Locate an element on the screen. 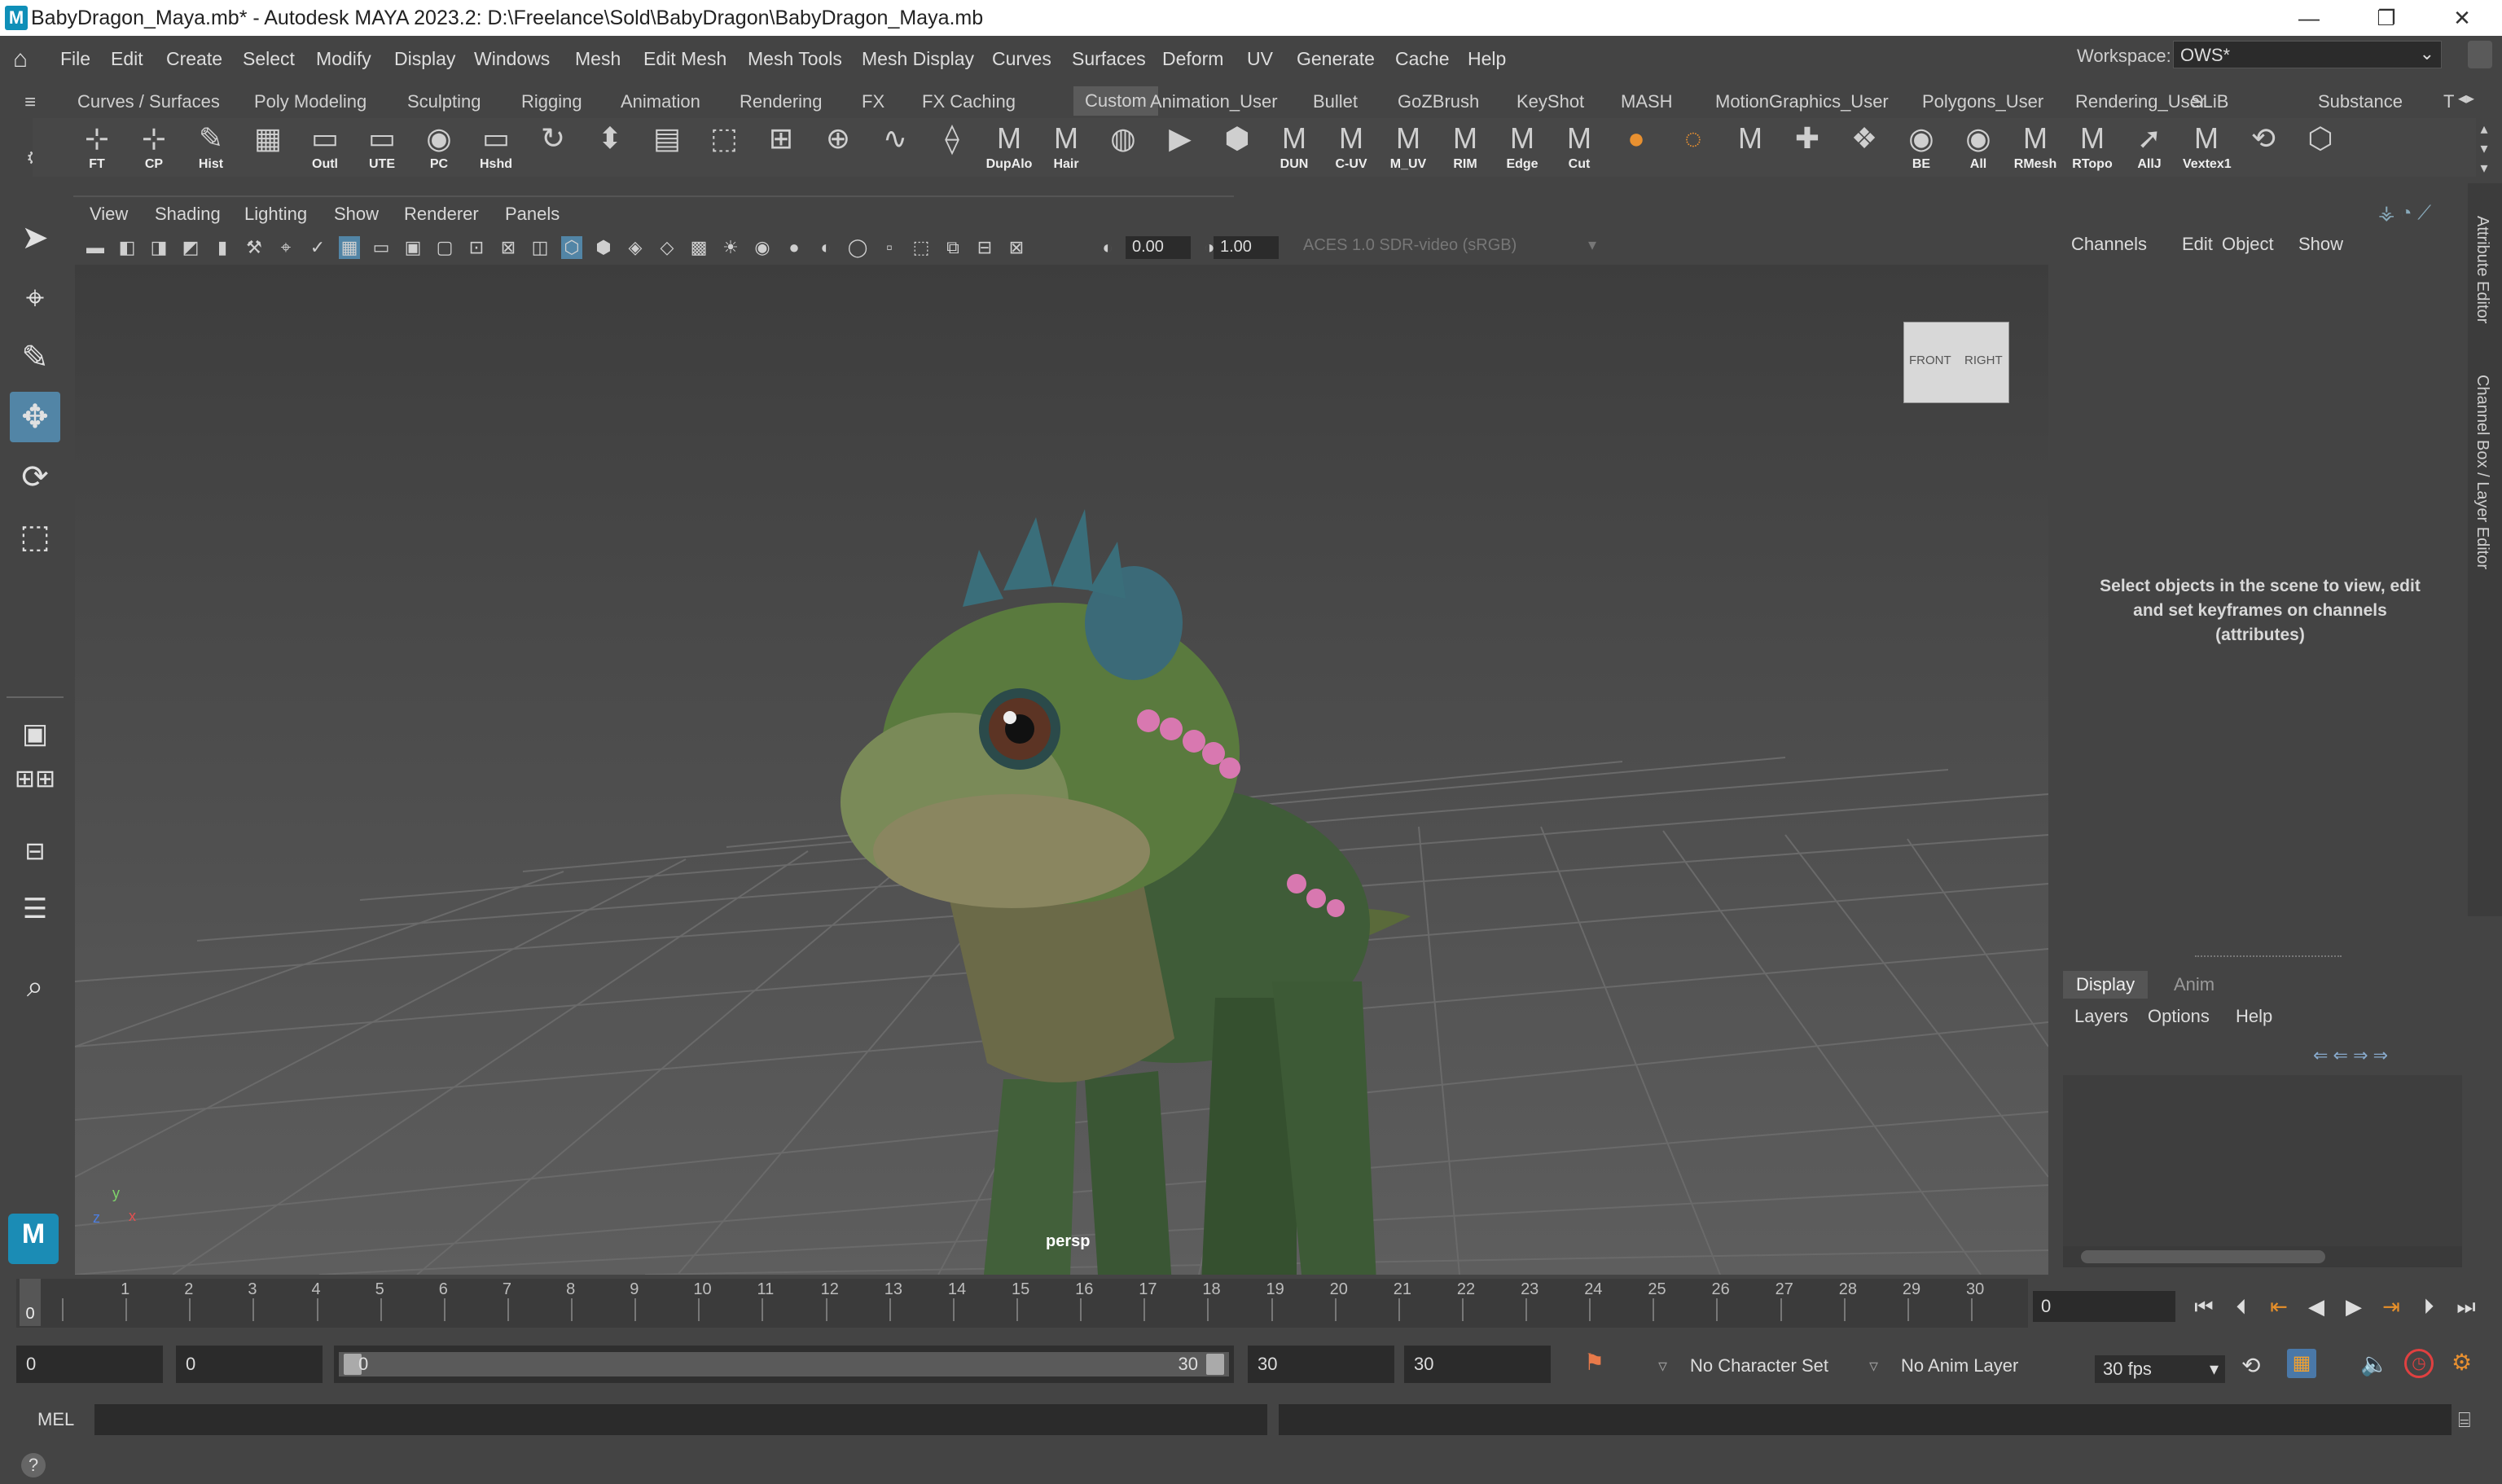 Image resolution: width=2502 pixels, height=1484 pixels. scale-tool-icon: ⬚ is located at coordinates (35, 536).